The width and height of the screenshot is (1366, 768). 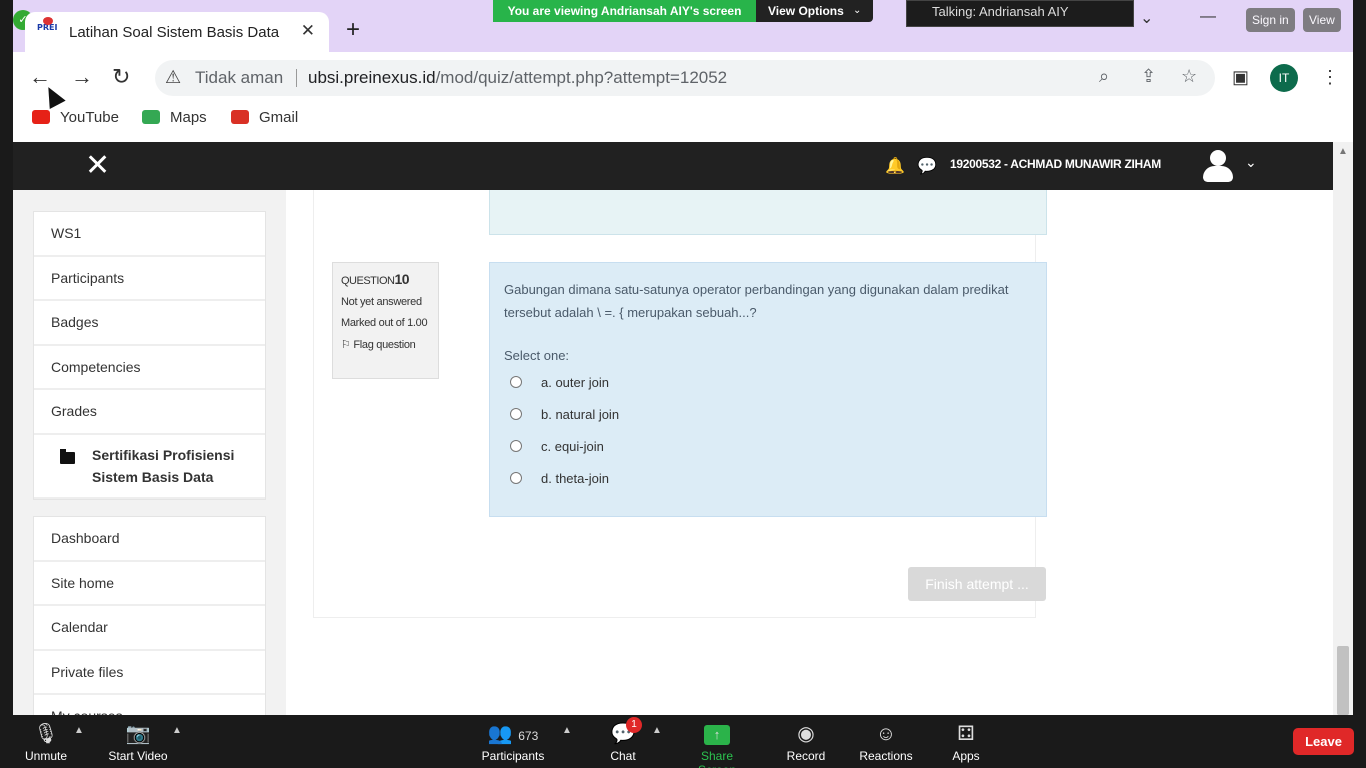 What do you see at coordinates (240, 117) in the screenshot?
I see `gmail-icon` at bounding box center [240, 117].